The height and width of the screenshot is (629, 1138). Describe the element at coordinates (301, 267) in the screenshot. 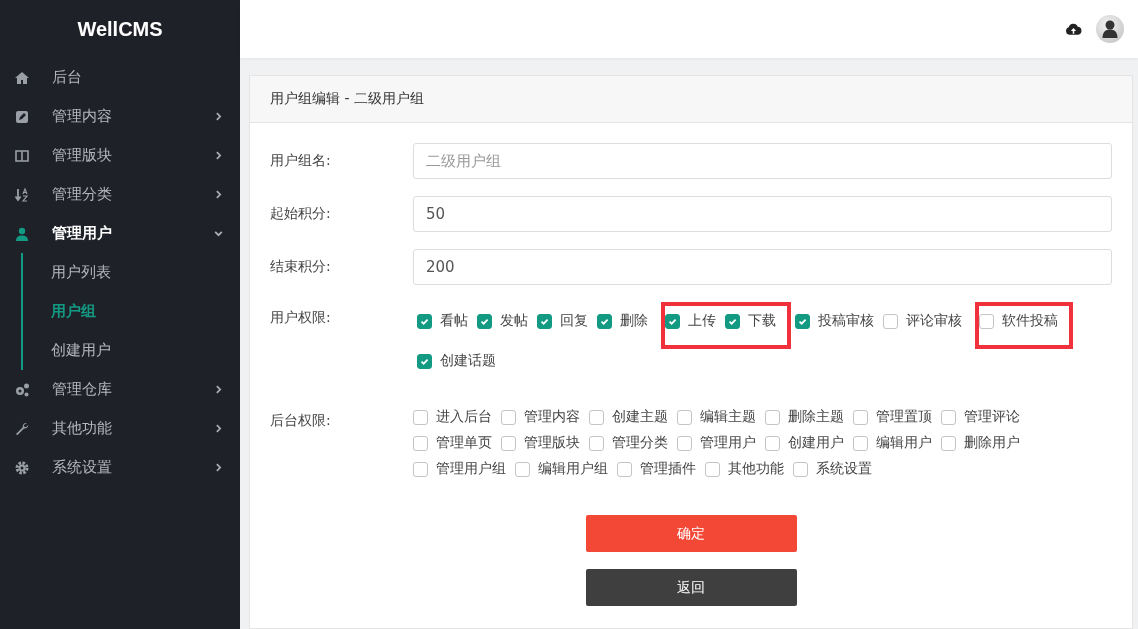

I see `field-label: 结束积分:` at that location.